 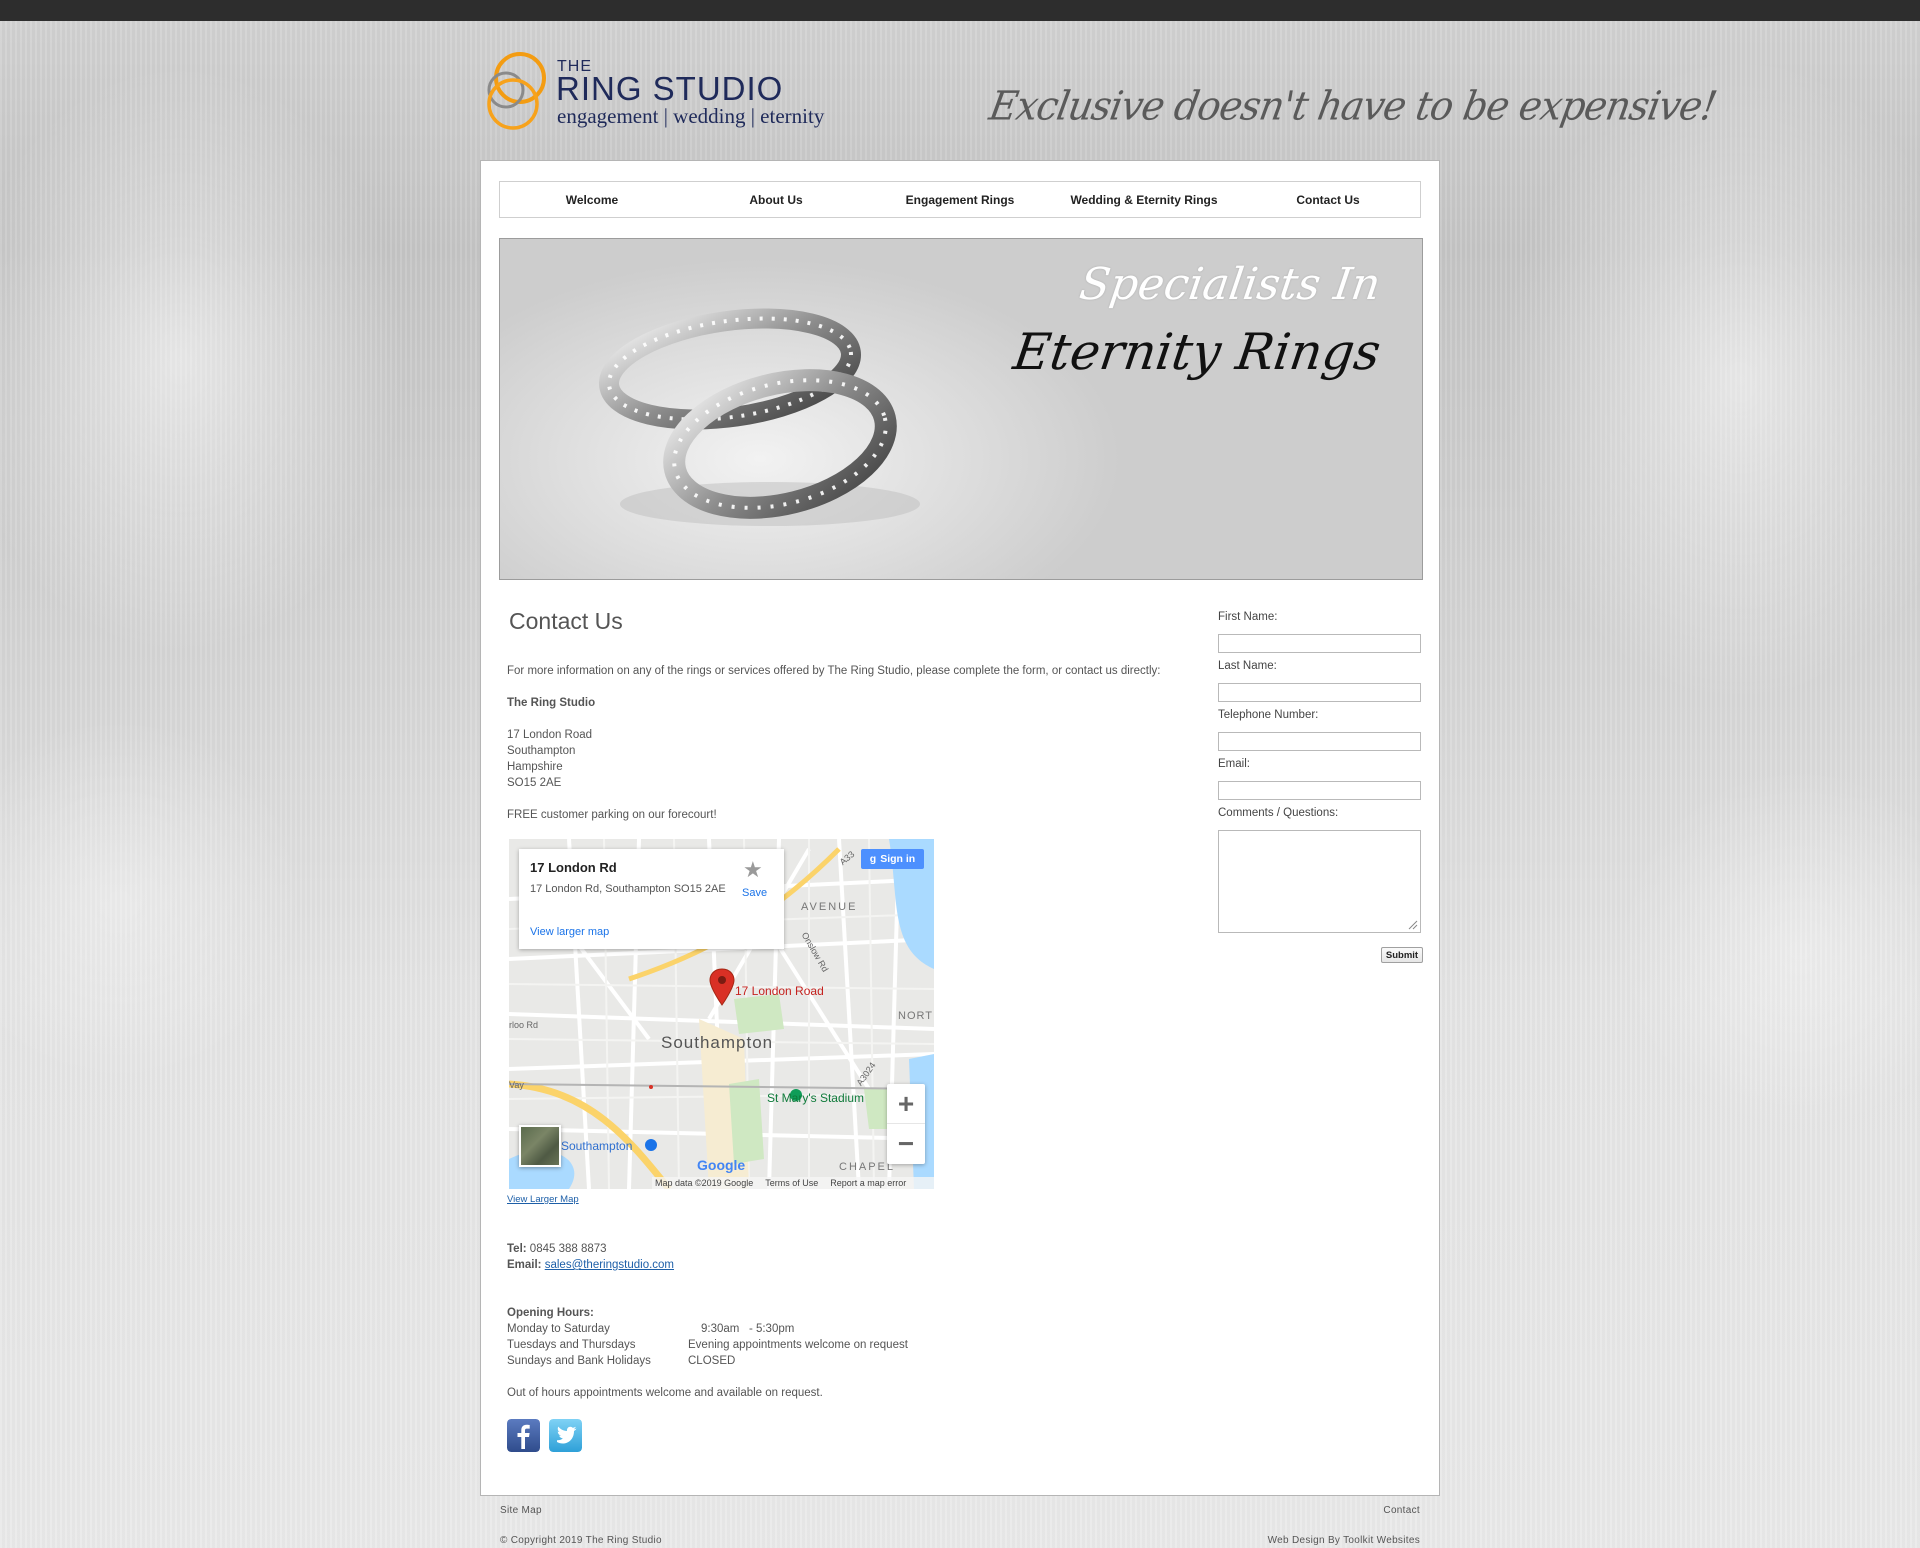 I want to click on nav-item-about-us: About Us, so click(x=776, y=199).